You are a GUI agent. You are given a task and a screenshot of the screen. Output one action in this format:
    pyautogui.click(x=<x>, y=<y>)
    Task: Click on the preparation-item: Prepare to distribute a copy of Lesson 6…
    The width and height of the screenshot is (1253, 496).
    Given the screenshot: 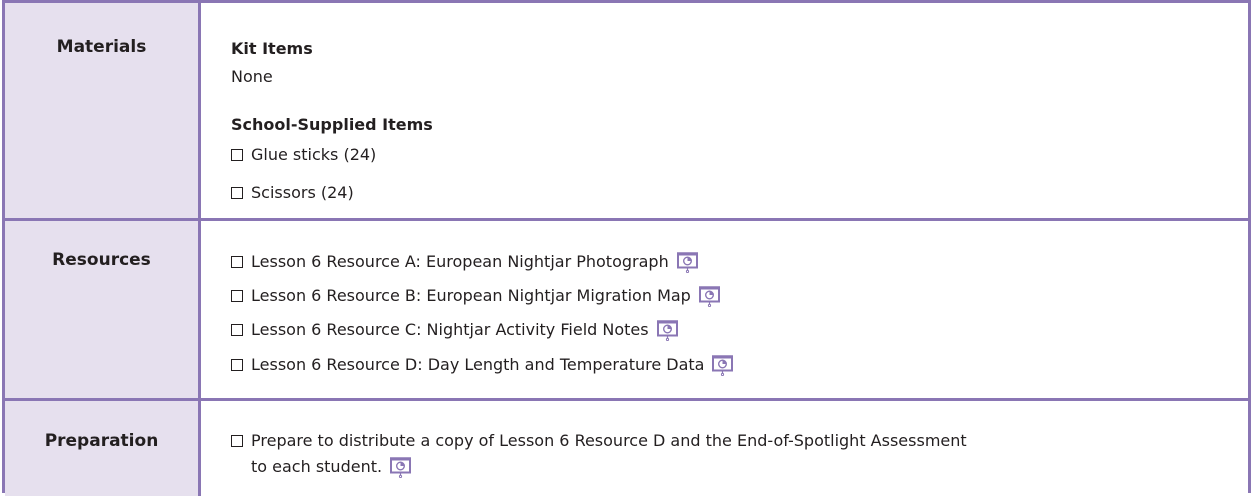 What is the action you would take?
    pyautogui.click(x=599, y=440)
    